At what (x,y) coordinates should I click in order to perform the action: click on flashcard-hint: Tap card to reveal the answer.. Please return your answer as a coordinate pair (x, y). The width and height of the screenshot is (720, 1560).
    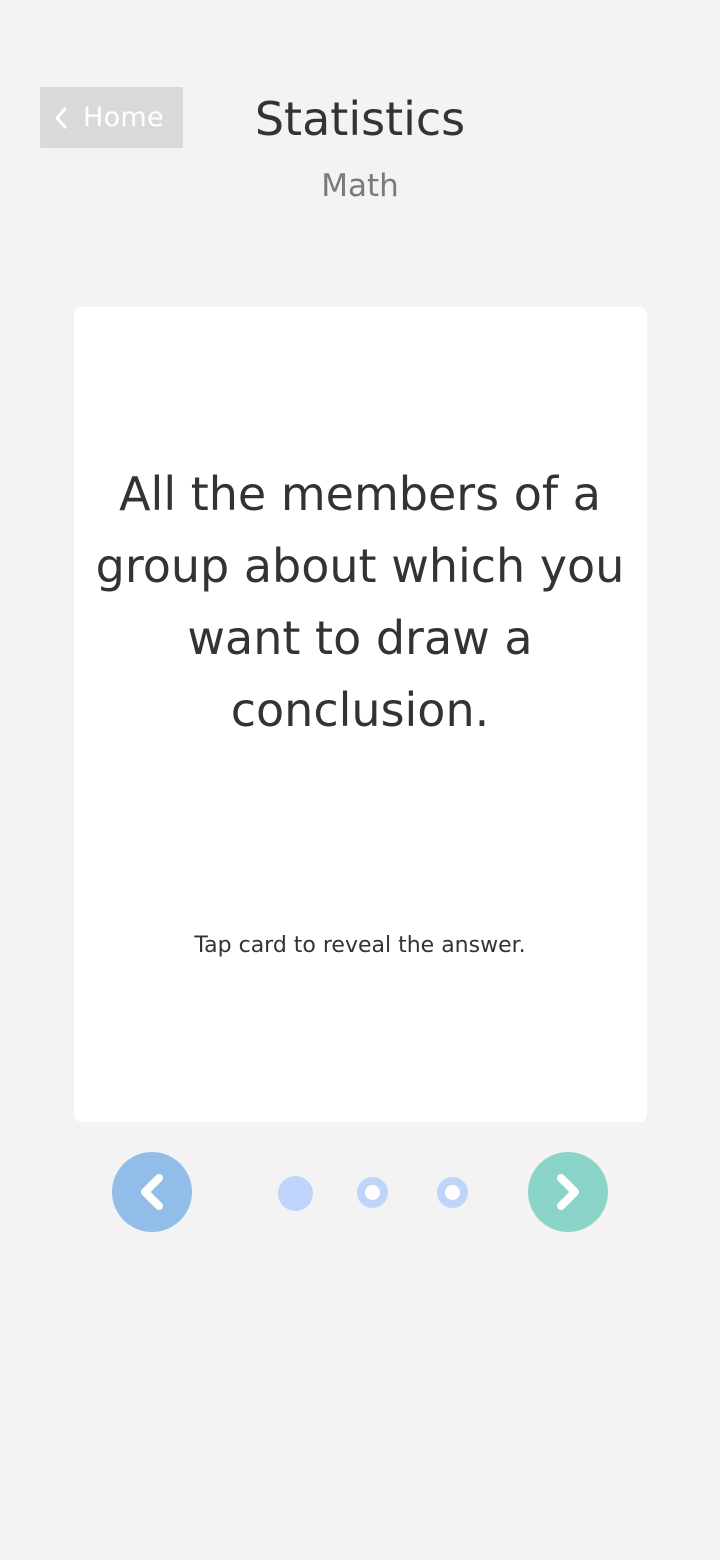
    Looking at the image, I should click on (360, 945).